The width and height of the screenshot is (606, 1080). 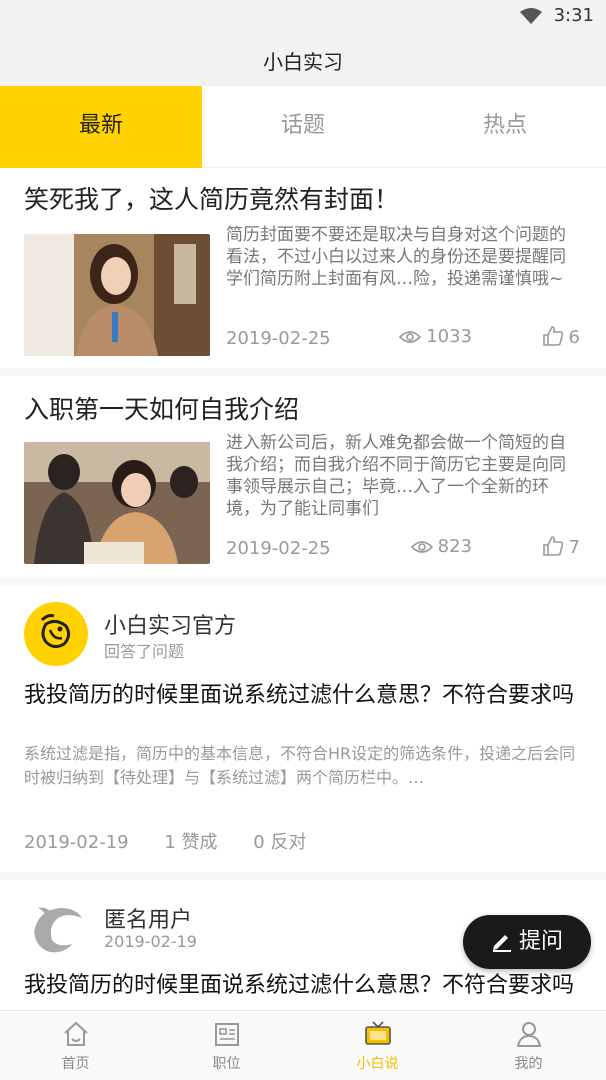 What do you see at coordinates (101, 127) in the screenshot?
I see `tab-latest: 最新` at bounding box center [101, 127].